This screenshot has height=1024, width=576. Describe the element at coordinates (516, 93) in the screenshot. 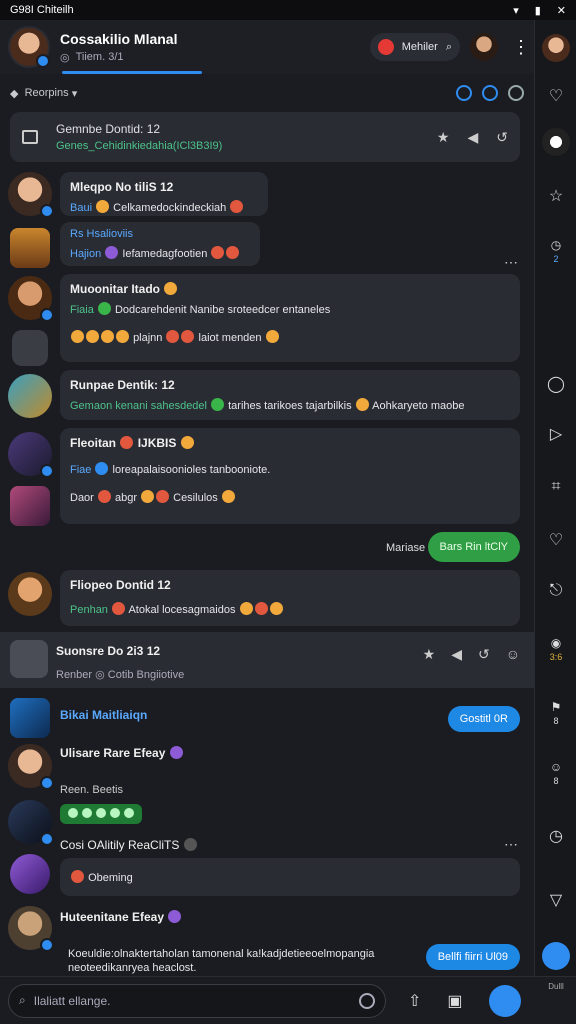

I see `info-icon` at that location.